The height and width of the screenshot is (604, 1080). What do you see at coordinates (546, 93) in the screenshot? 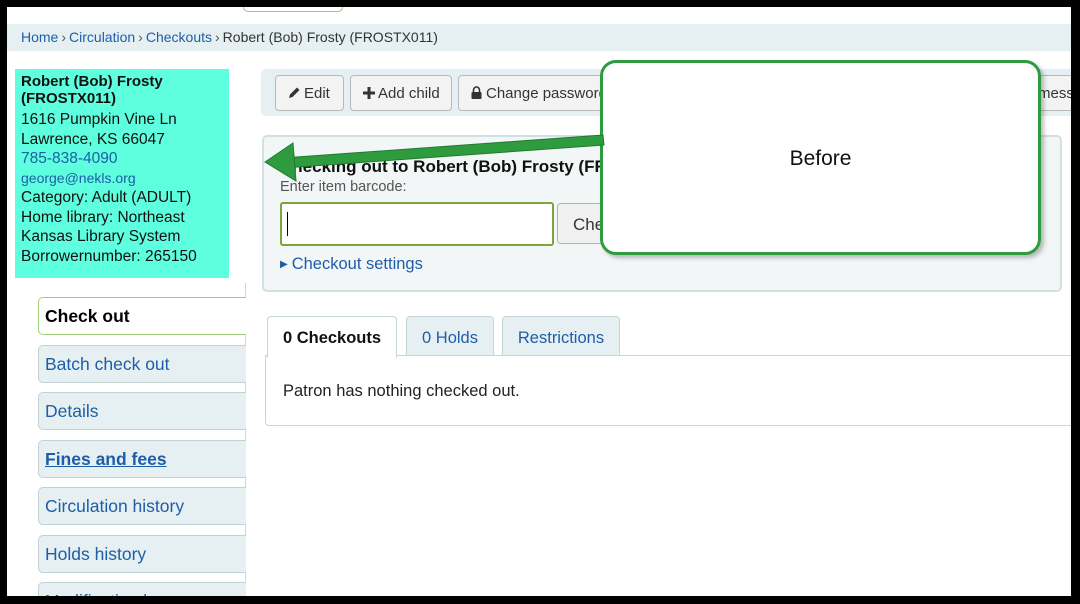
I see `change-password-button-label: Change password` at bounding box center [546, 93].